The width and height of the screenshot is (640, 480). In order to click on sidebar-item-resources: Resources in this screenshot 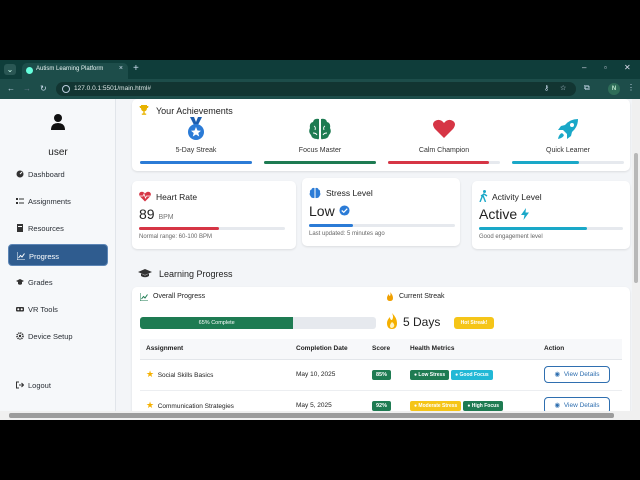, I will do `click(58, 228)`.